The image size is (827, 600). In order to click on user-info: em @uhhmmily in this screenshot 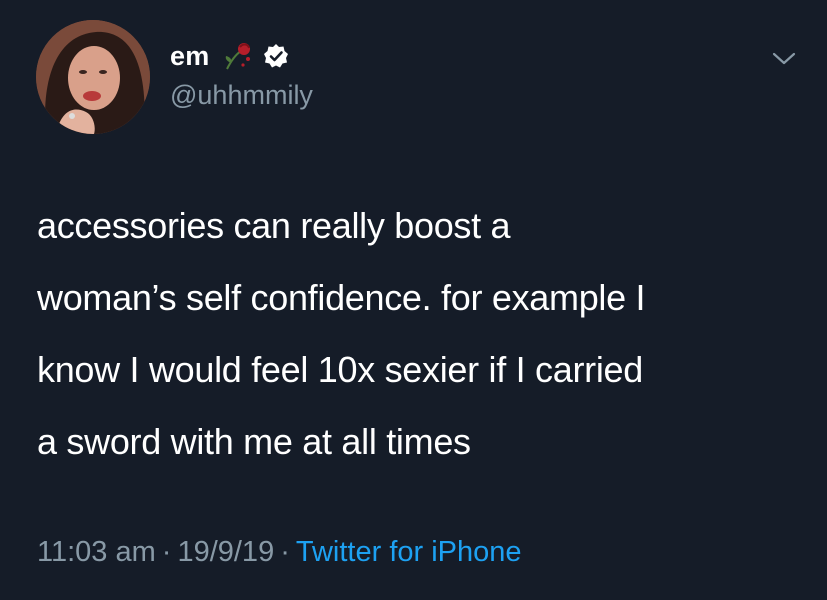, I will do `click(241, 72)`.